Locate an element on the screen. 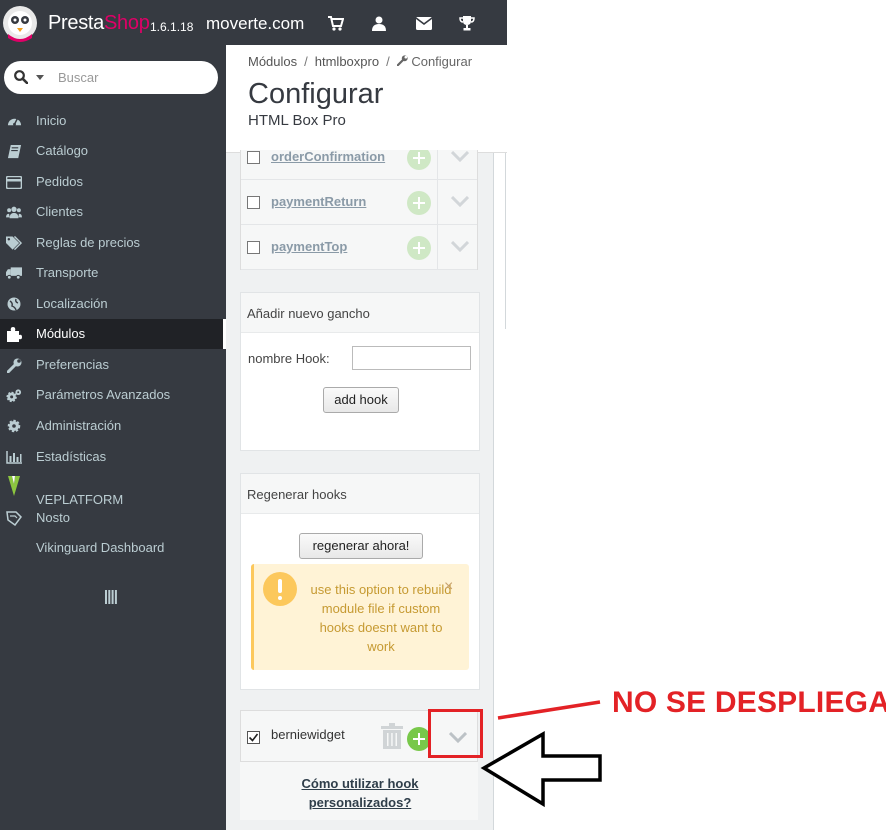 The height and width of the screenshot is (830, 886). prestashop-logo-icon is located at coordinates (20, 23).